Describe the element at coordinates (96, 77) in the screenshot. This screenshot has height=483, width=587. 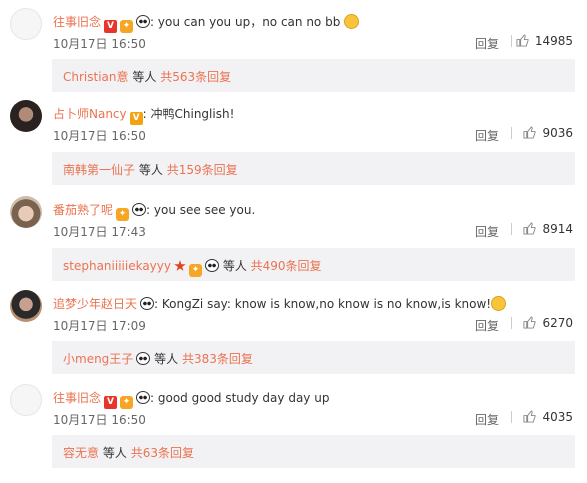
I see `sub-reply-user: Christian意` at that location.